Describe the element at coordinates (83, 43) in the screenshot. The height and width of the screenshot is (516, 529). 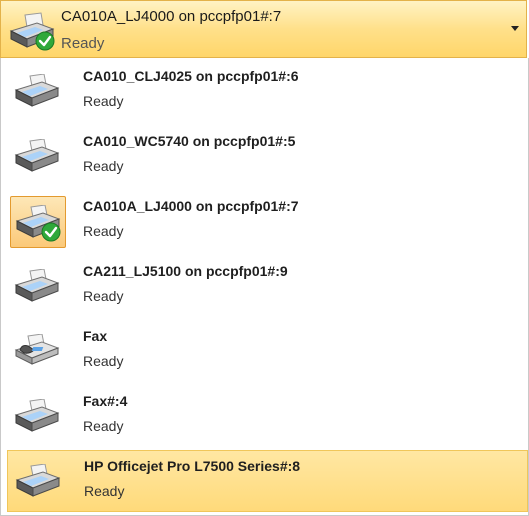
I see `selected-printer-status: Ready` at that location.